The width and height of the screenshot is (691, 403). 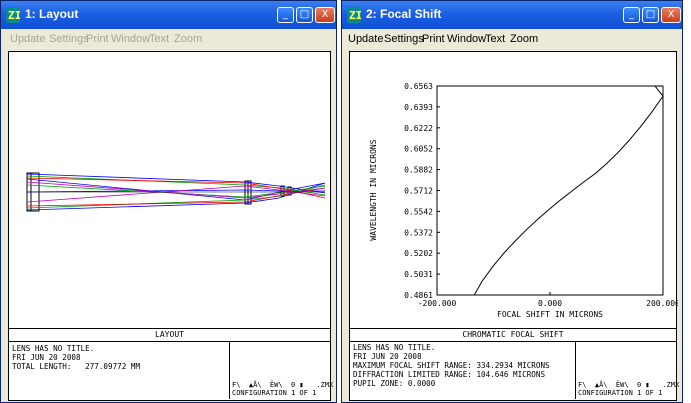 I want to click on layout-menubar: Update Settings Print Window Text Zoom, so click(x=168, y=40).